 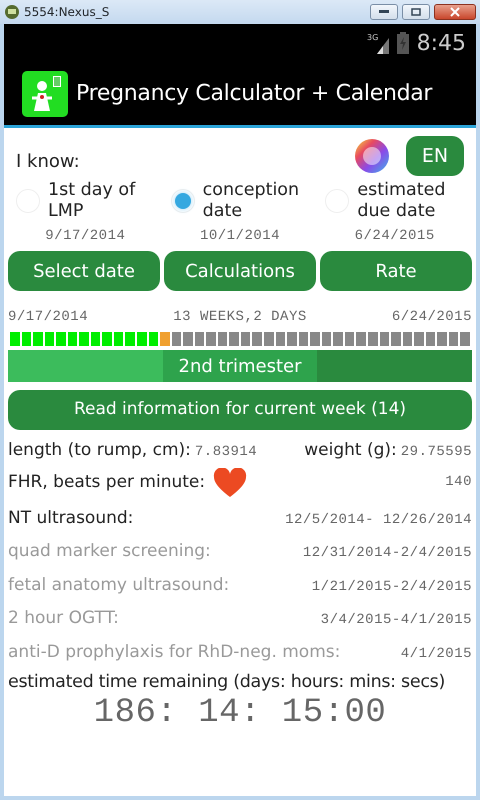 What do you see at coordinates (441, 44) in the screenshot?
I see `status-time: 8:45` at bounding box center [441, 44].